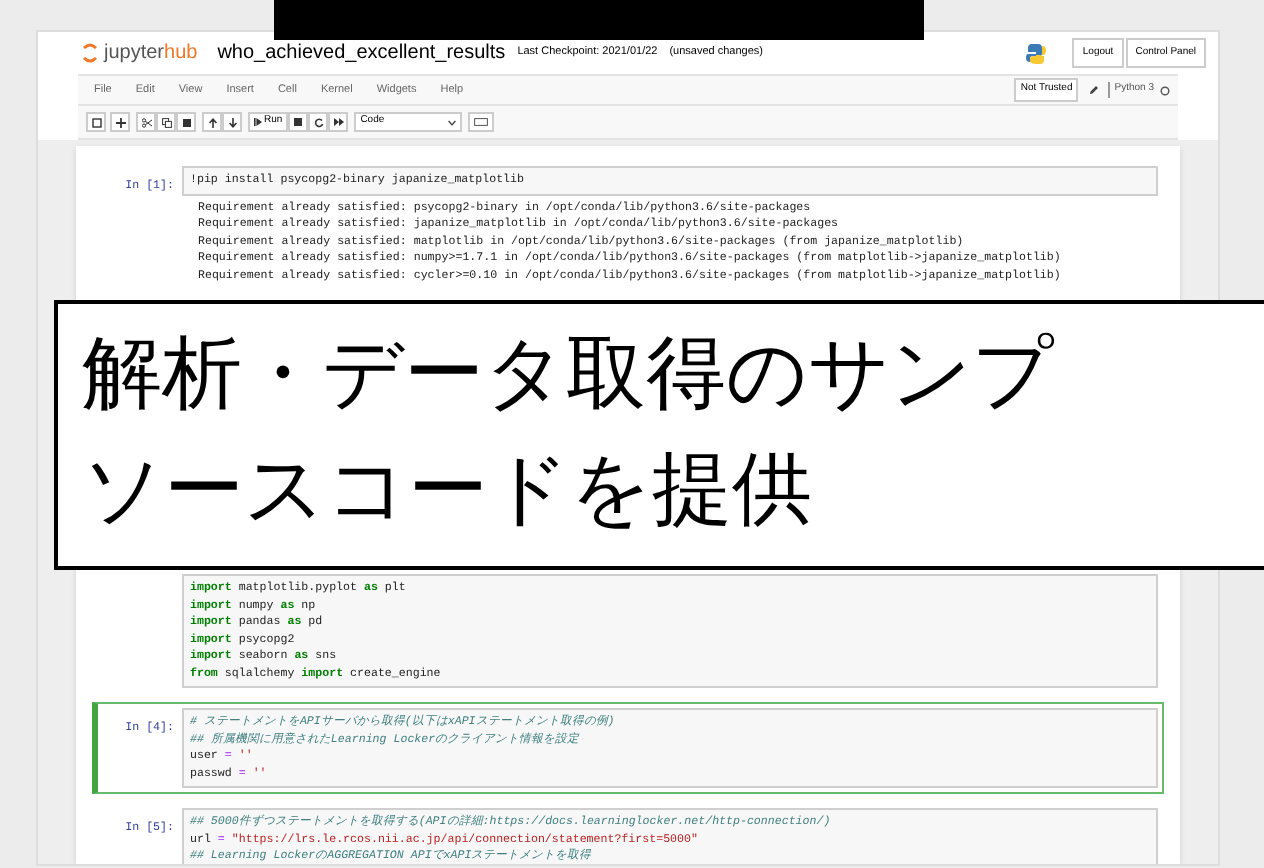 The width and height of the screenshot is (1264, 868). Describe the element at coordinates (670, 836) in the screenshot. I see `code-input` at that location.